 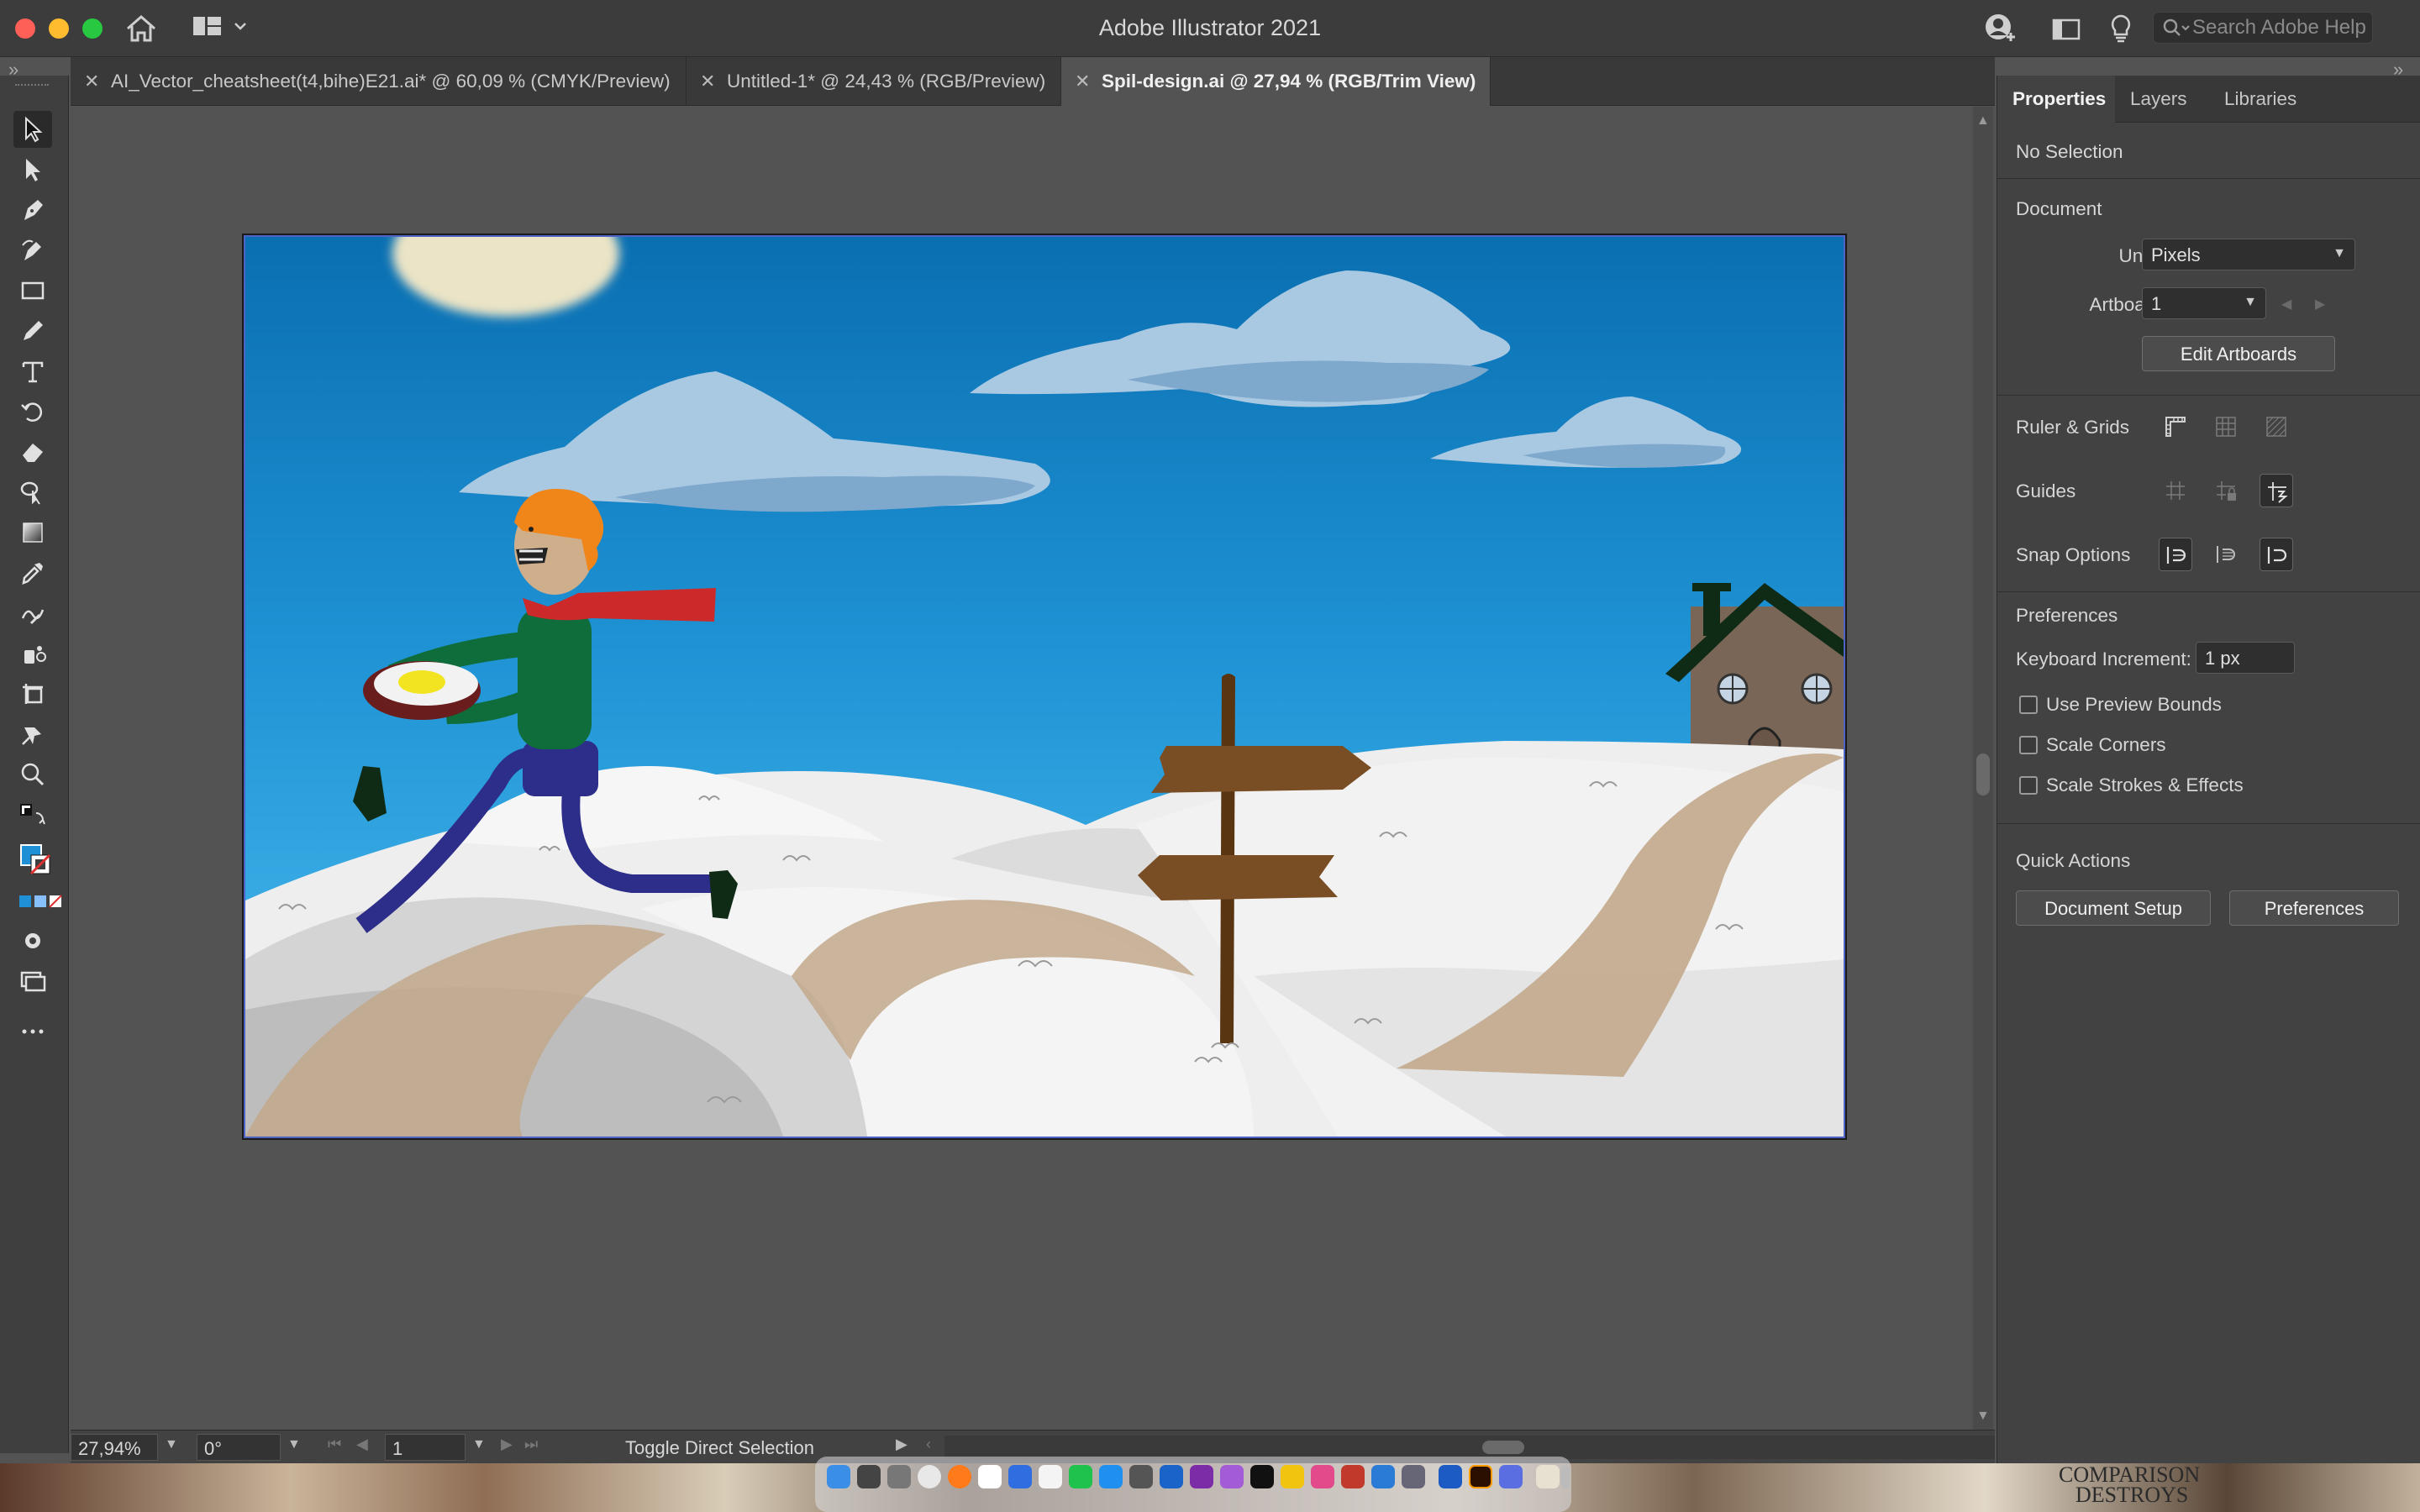 I want to click on toggle-rulers-button, so click(x=2175, y=427).